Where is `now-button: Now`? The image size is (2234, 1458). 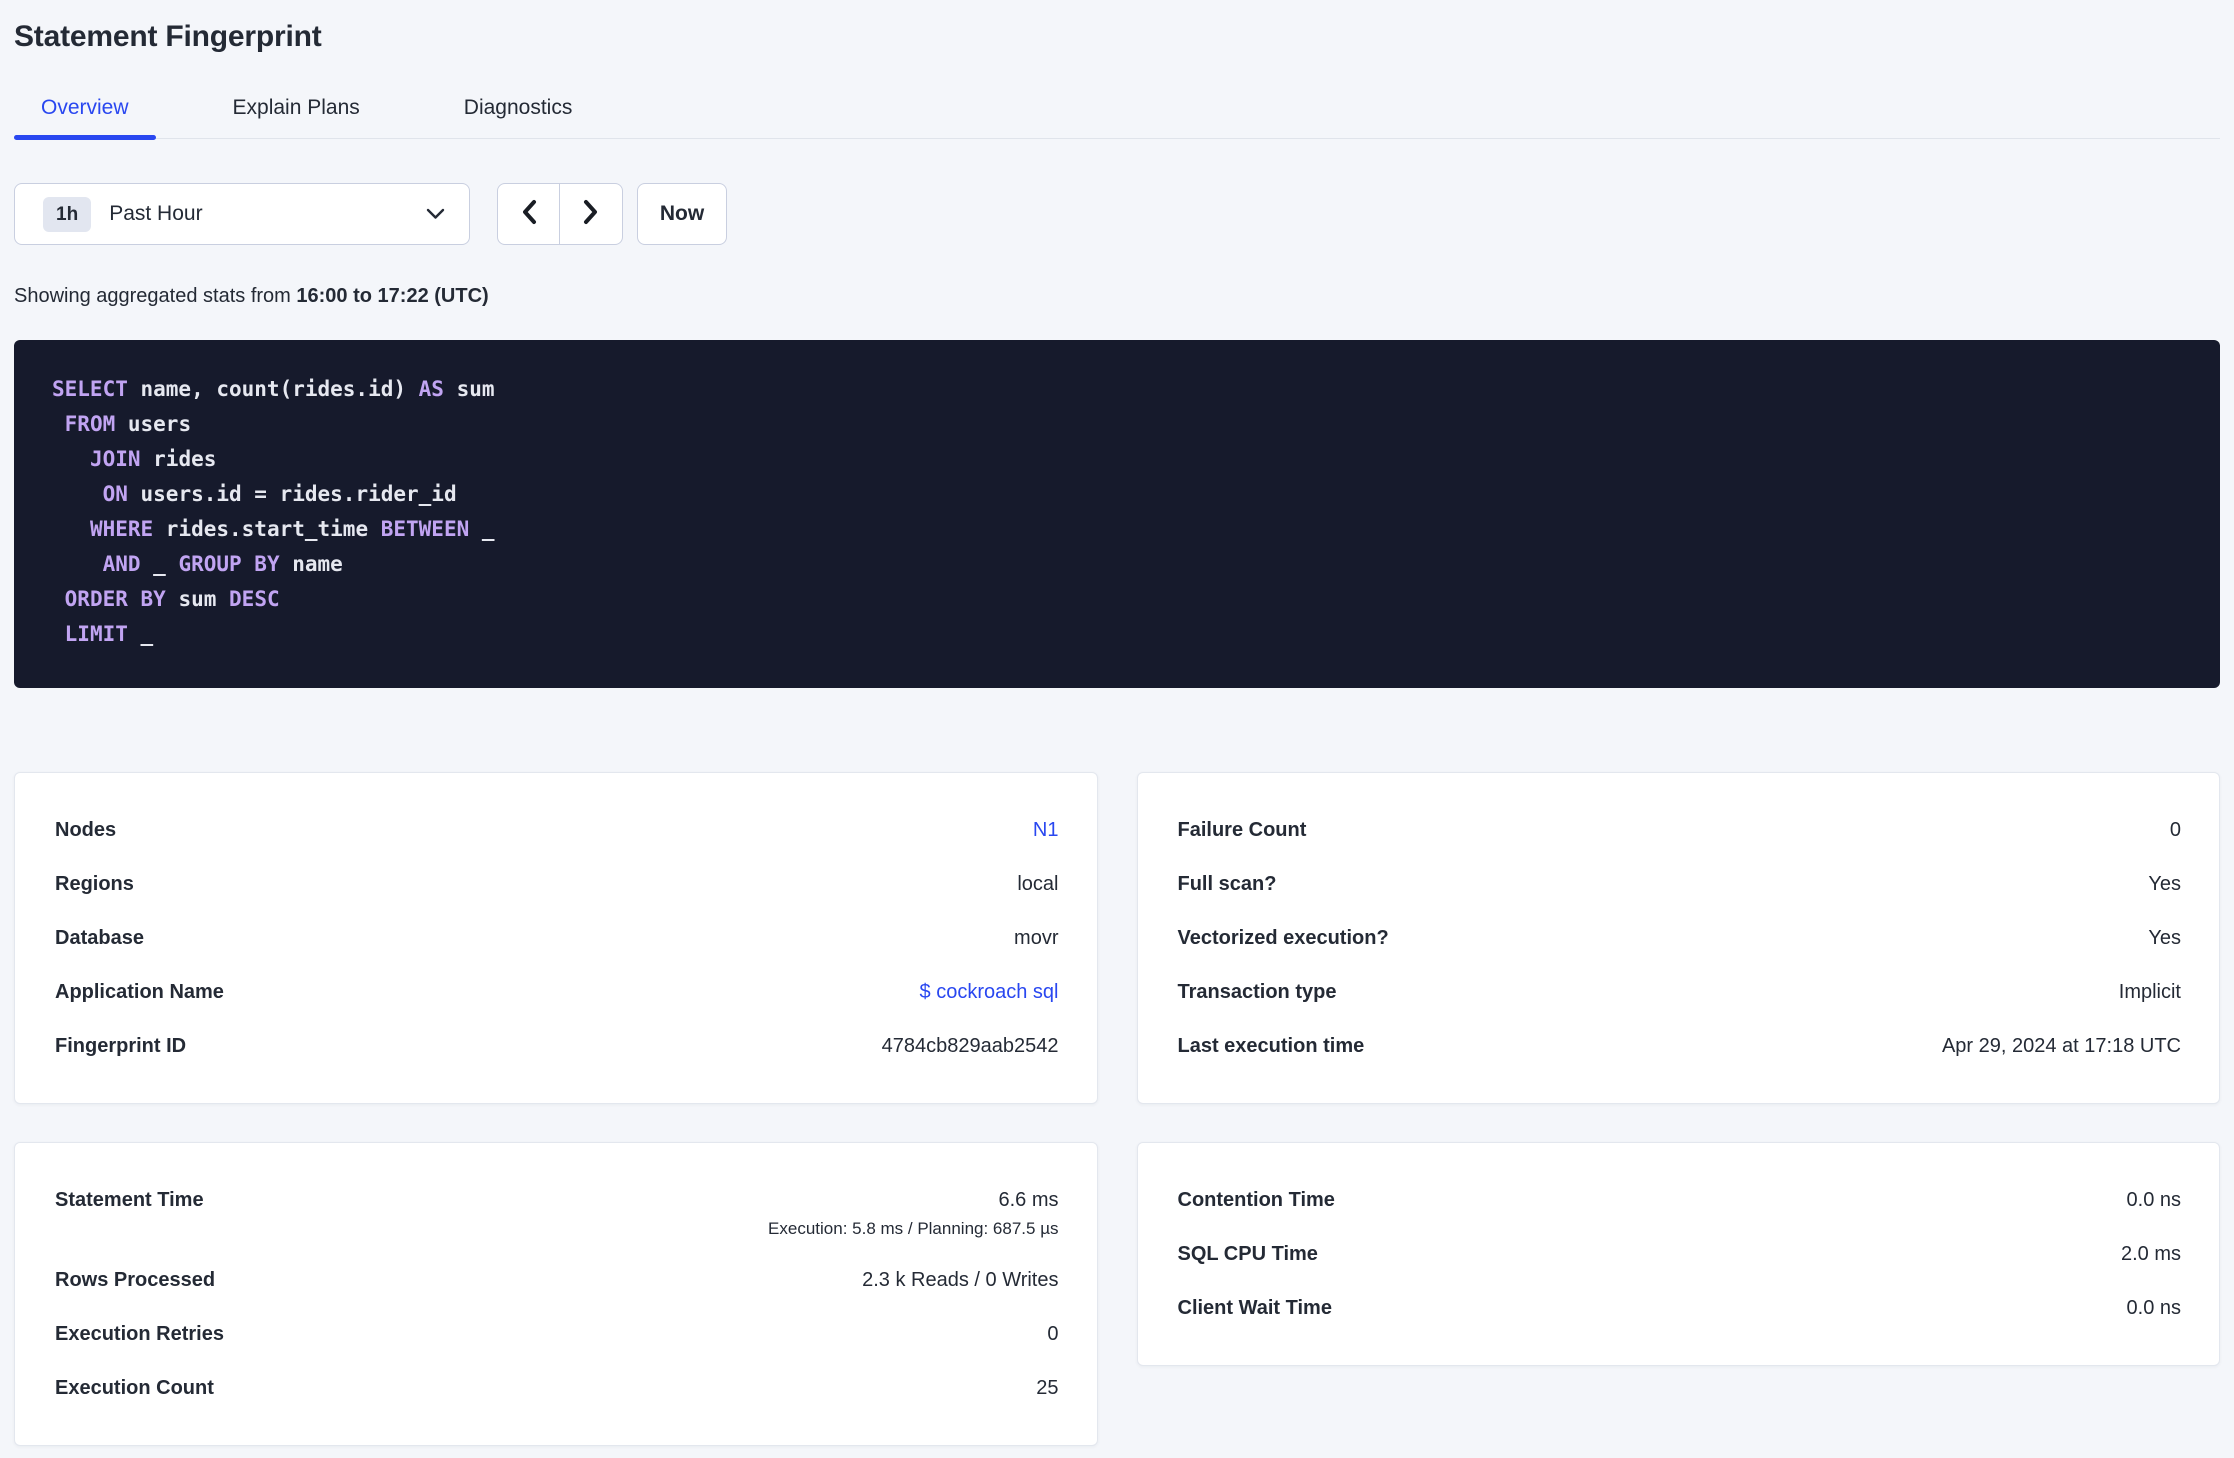 now-button: Now is located at coordinates (682, 214).